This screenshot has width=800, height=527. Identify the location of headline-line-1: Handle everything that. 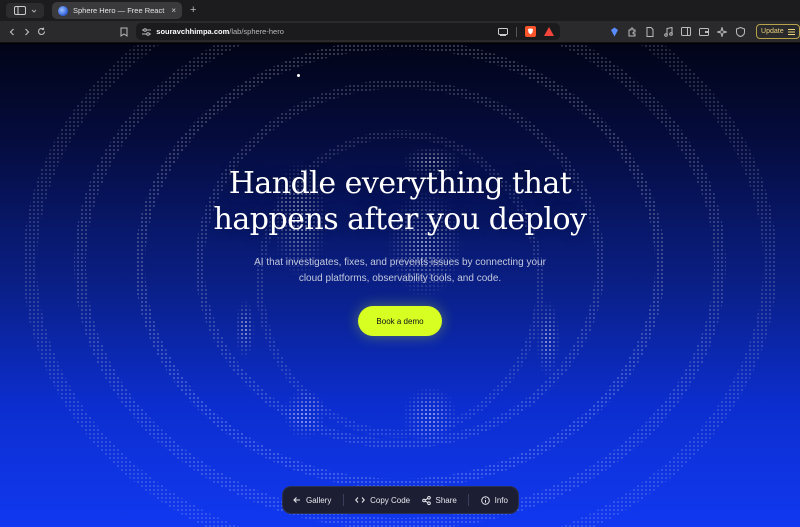
(400, 183).